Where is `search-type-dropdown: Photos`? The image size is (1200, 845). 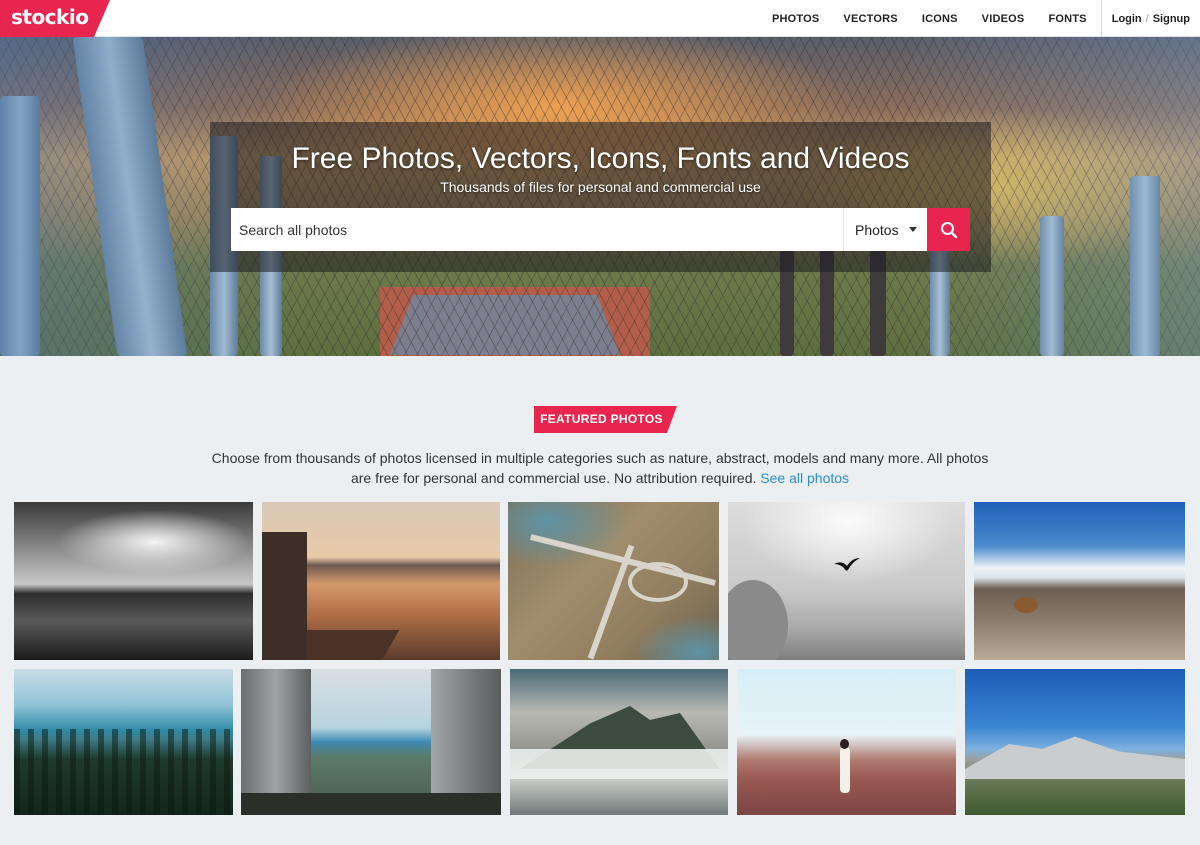 search-type-dropdown: Photos is located at coordinates (885, 229).